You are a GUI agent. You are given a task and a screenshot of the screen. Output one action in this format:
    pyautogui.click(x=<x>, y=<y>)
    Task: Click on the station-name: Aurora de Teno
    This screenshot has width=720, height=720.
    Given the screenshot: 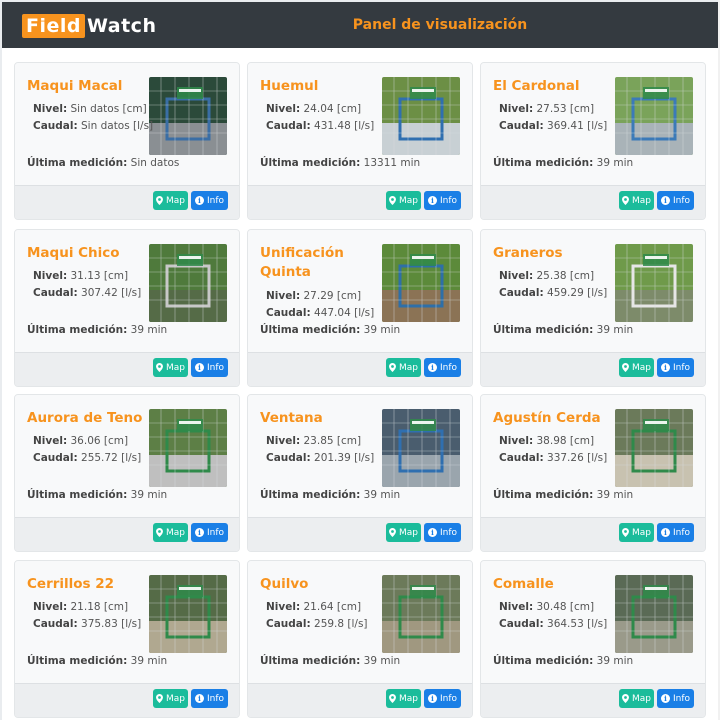 What is the action you would take?
    pyautogui.click(x=87, y=418)
    